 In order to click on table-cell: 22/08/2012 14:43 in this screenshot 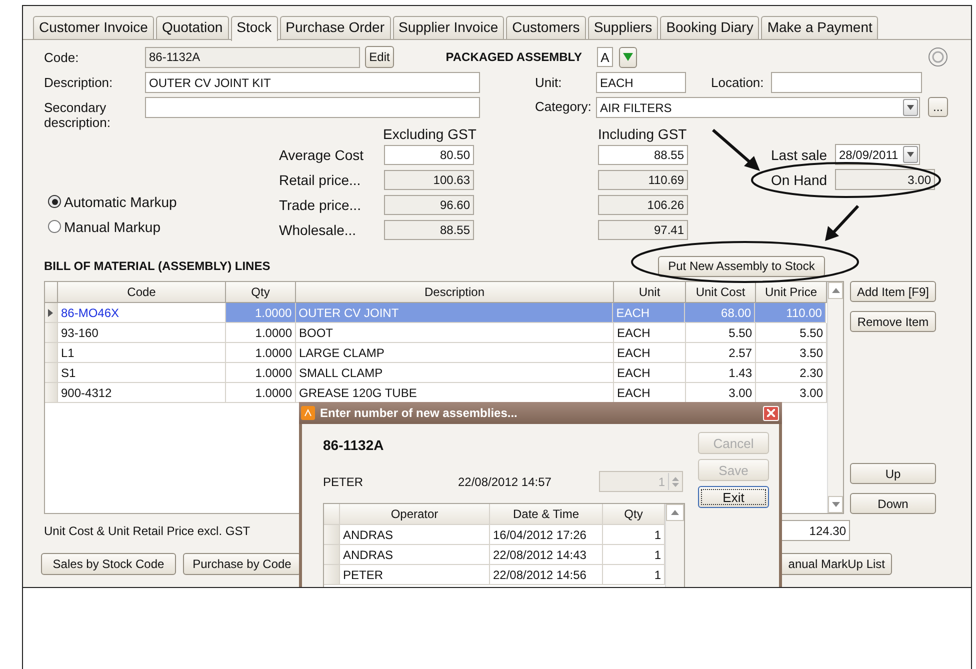, I will do `click(546, 555)`.